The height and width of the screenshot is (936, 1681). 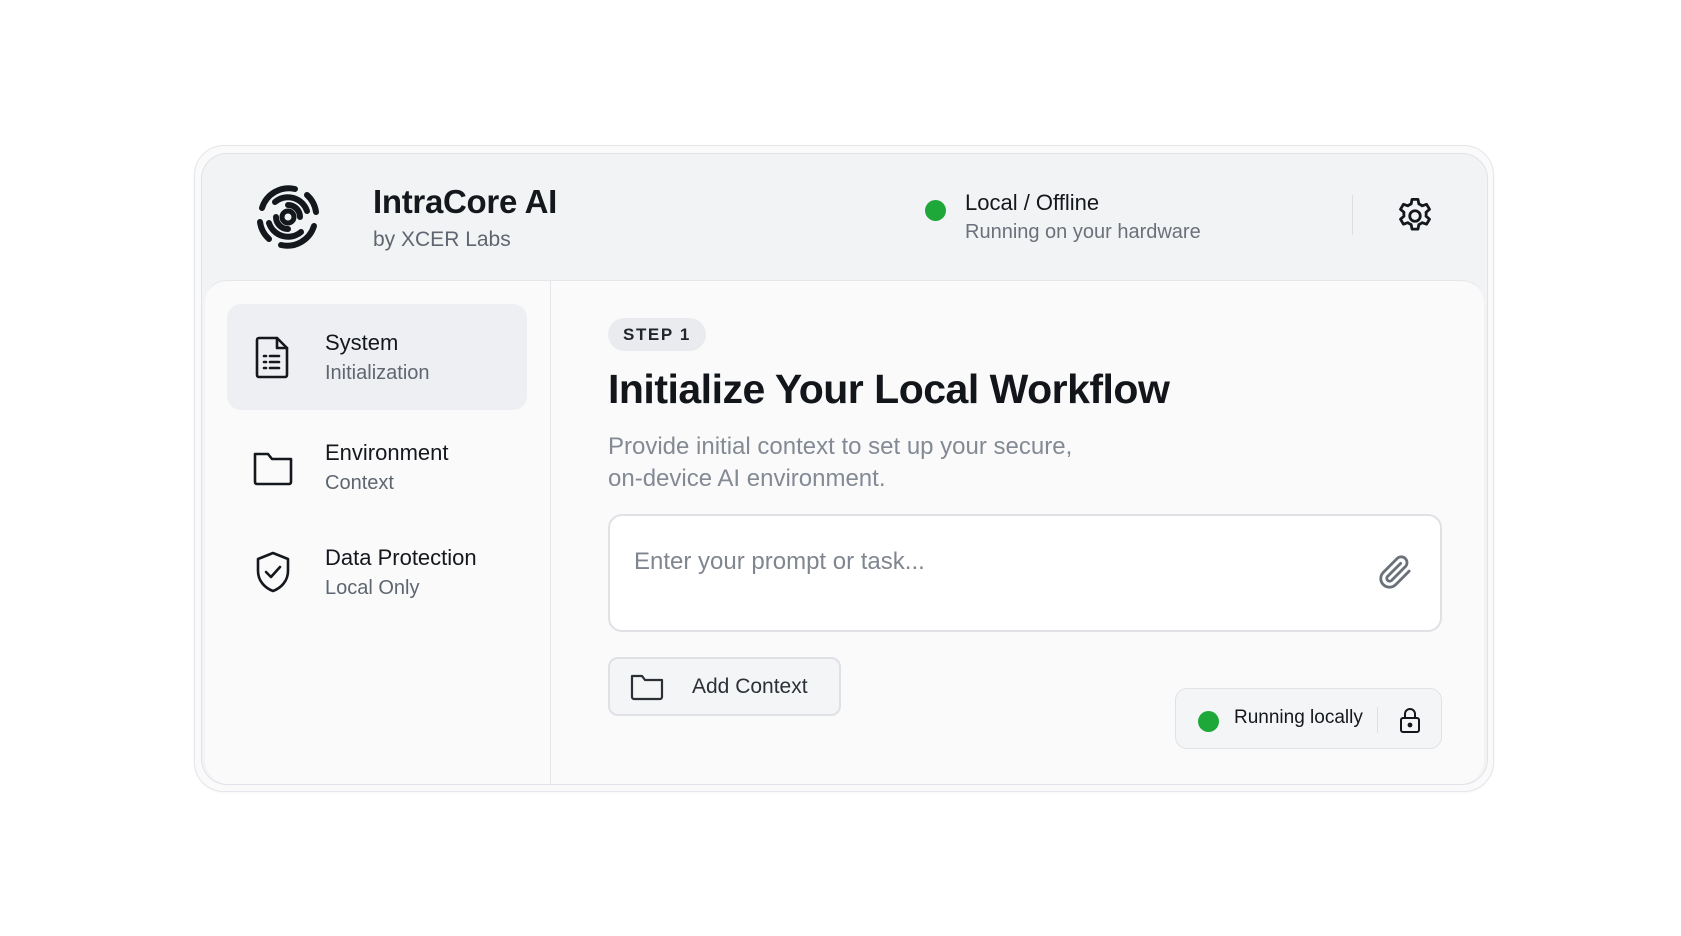 I want to click on gear-icon, so click(x=1415, y=216).